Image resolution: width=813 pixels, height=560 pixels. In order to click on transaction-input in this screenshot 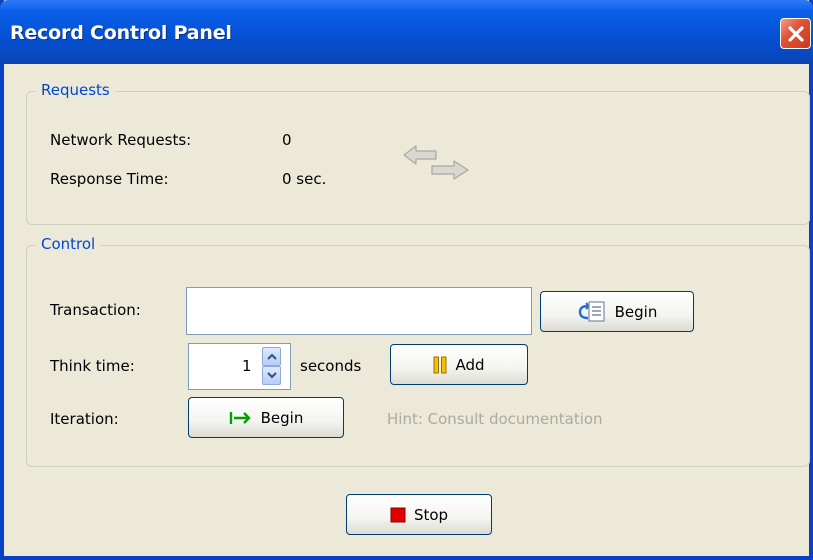, I will do `click(359, 311)`.